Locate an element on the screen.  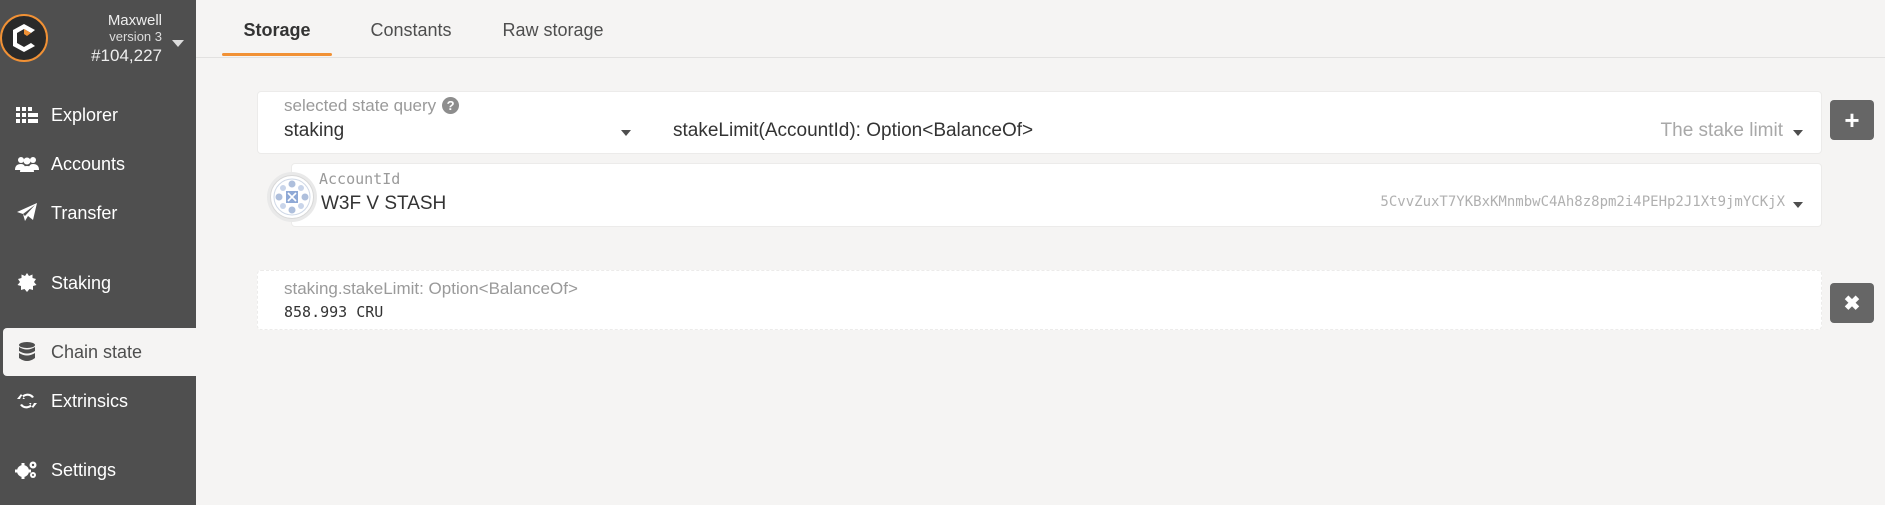
sidebar-item-staking: Staking is located at coordinates (99, 283).